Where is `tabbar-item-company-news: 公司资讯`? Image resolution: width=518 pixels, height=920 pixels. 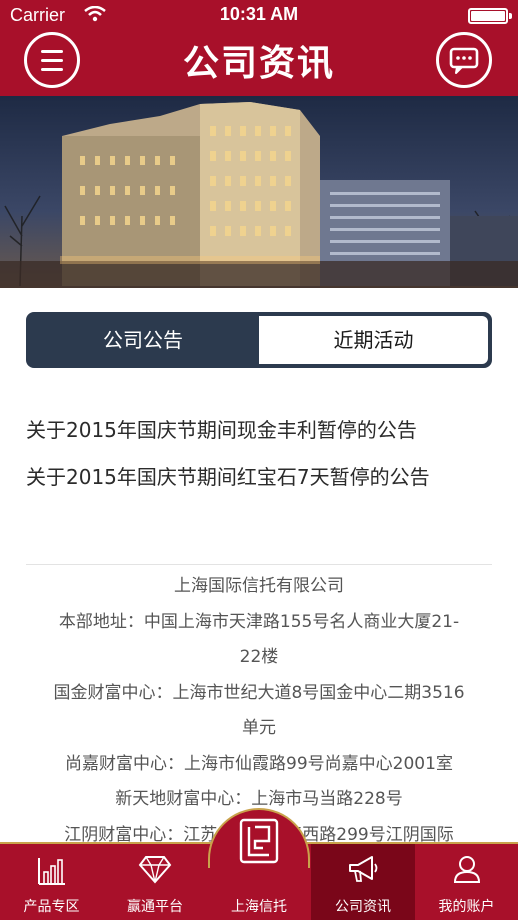
tabbar-item-company-news: 公司资讯 is located at coordinates (363, 882).